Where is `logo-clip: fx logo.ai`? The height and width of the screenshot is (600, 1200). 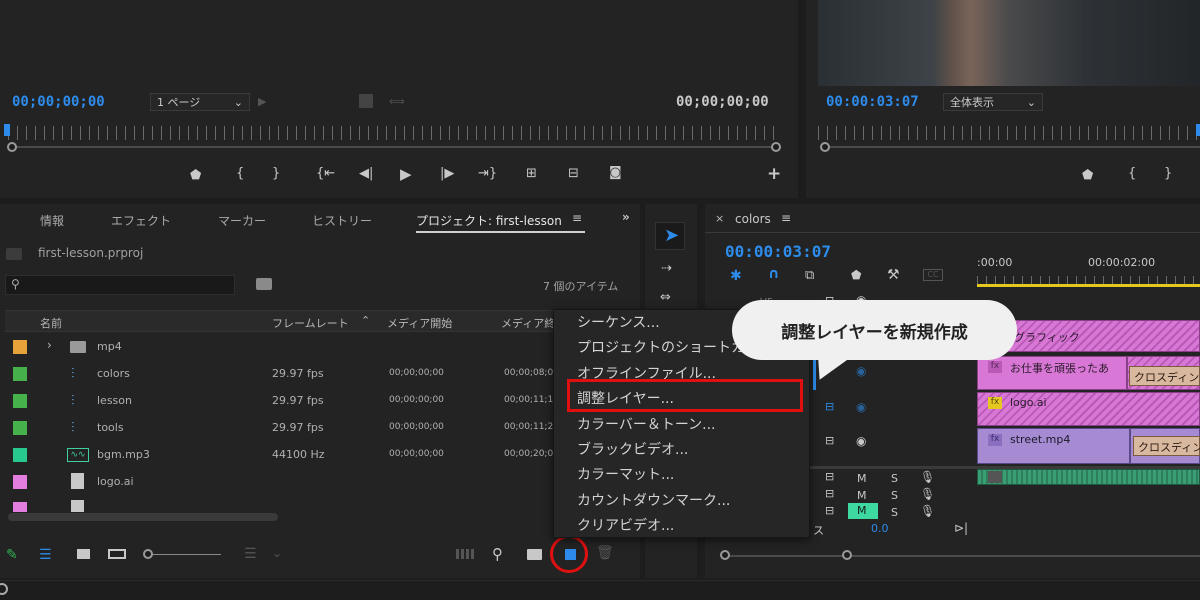
logo-clip: fx logo.ai is located at coordinates (1088, 409).